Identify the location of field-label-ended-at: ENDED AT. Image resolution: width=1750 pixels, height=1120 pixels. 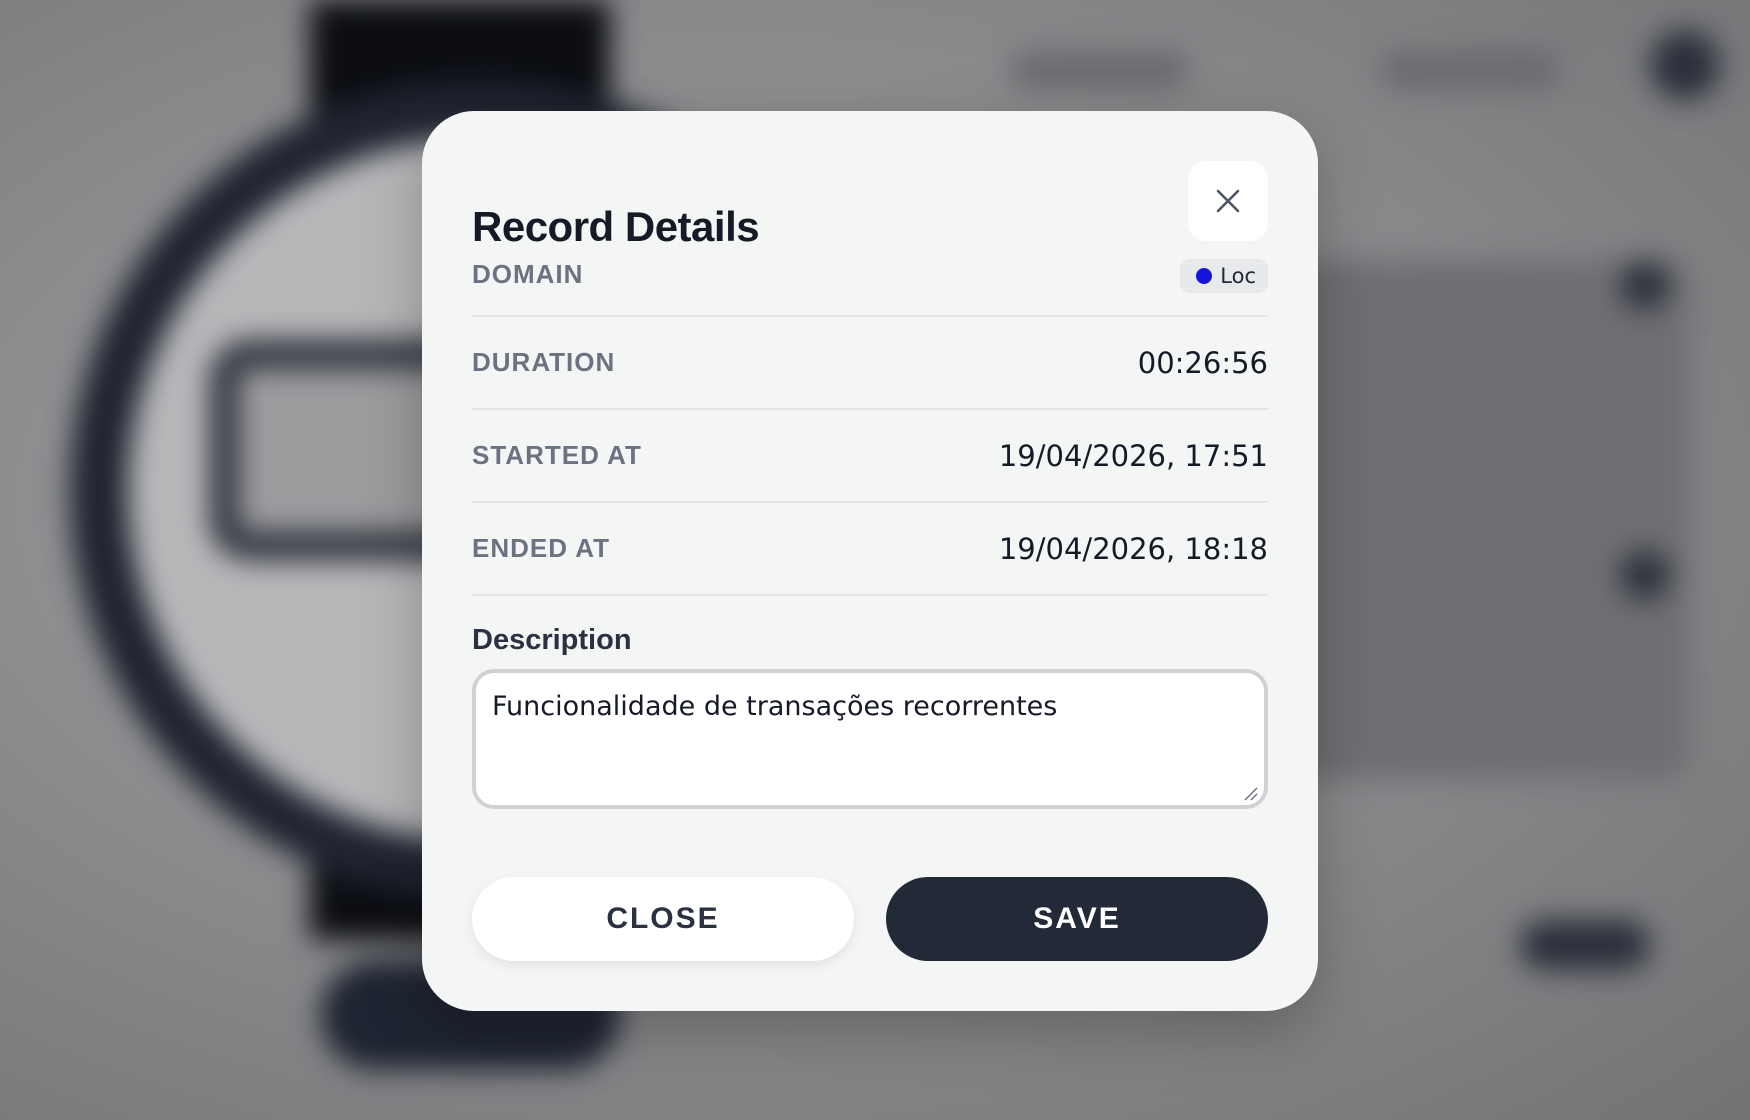
(541, 548).